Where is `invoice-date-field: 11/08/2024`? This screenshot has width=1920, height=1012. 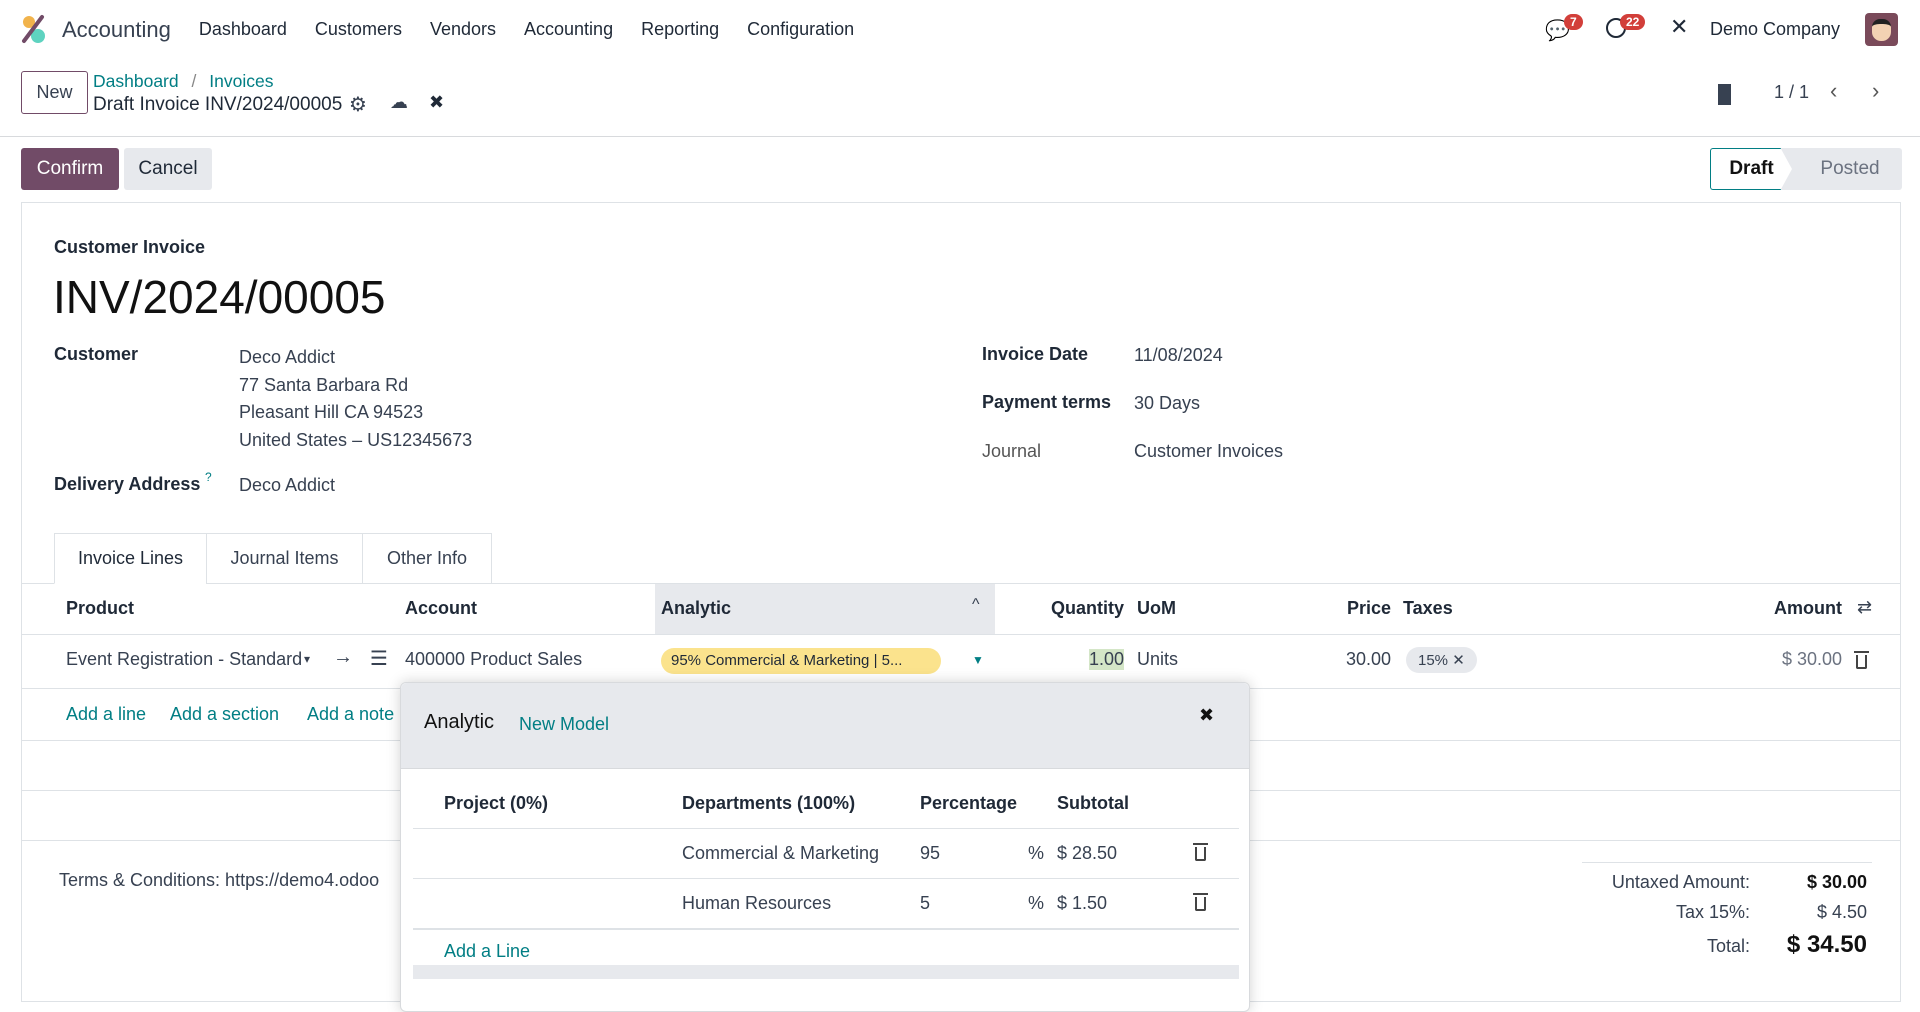 invoice-date-field: 11/08/2024 is located at coordinates (1178, 355).